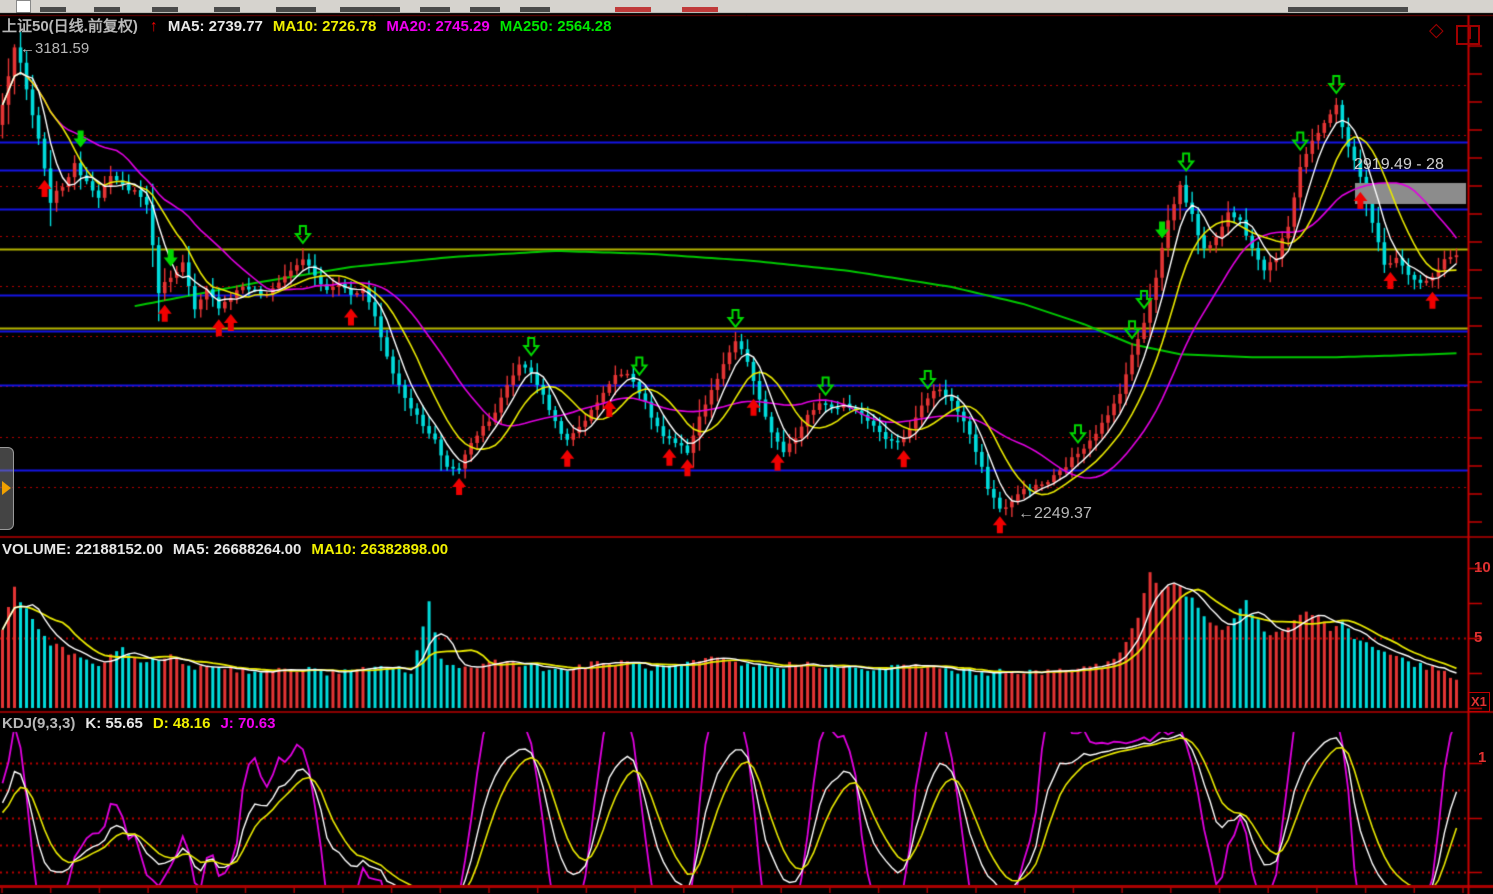  What do you see at coordinates (1468, 35) in the screenshot?
I see `window-layout-icon` at bounding box center [1468, 35].